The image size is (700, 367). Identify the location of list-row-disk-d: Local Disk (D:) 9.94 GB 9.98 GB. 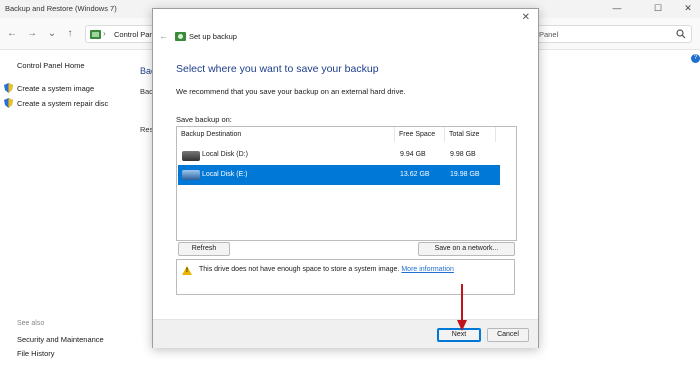
(339, 155).